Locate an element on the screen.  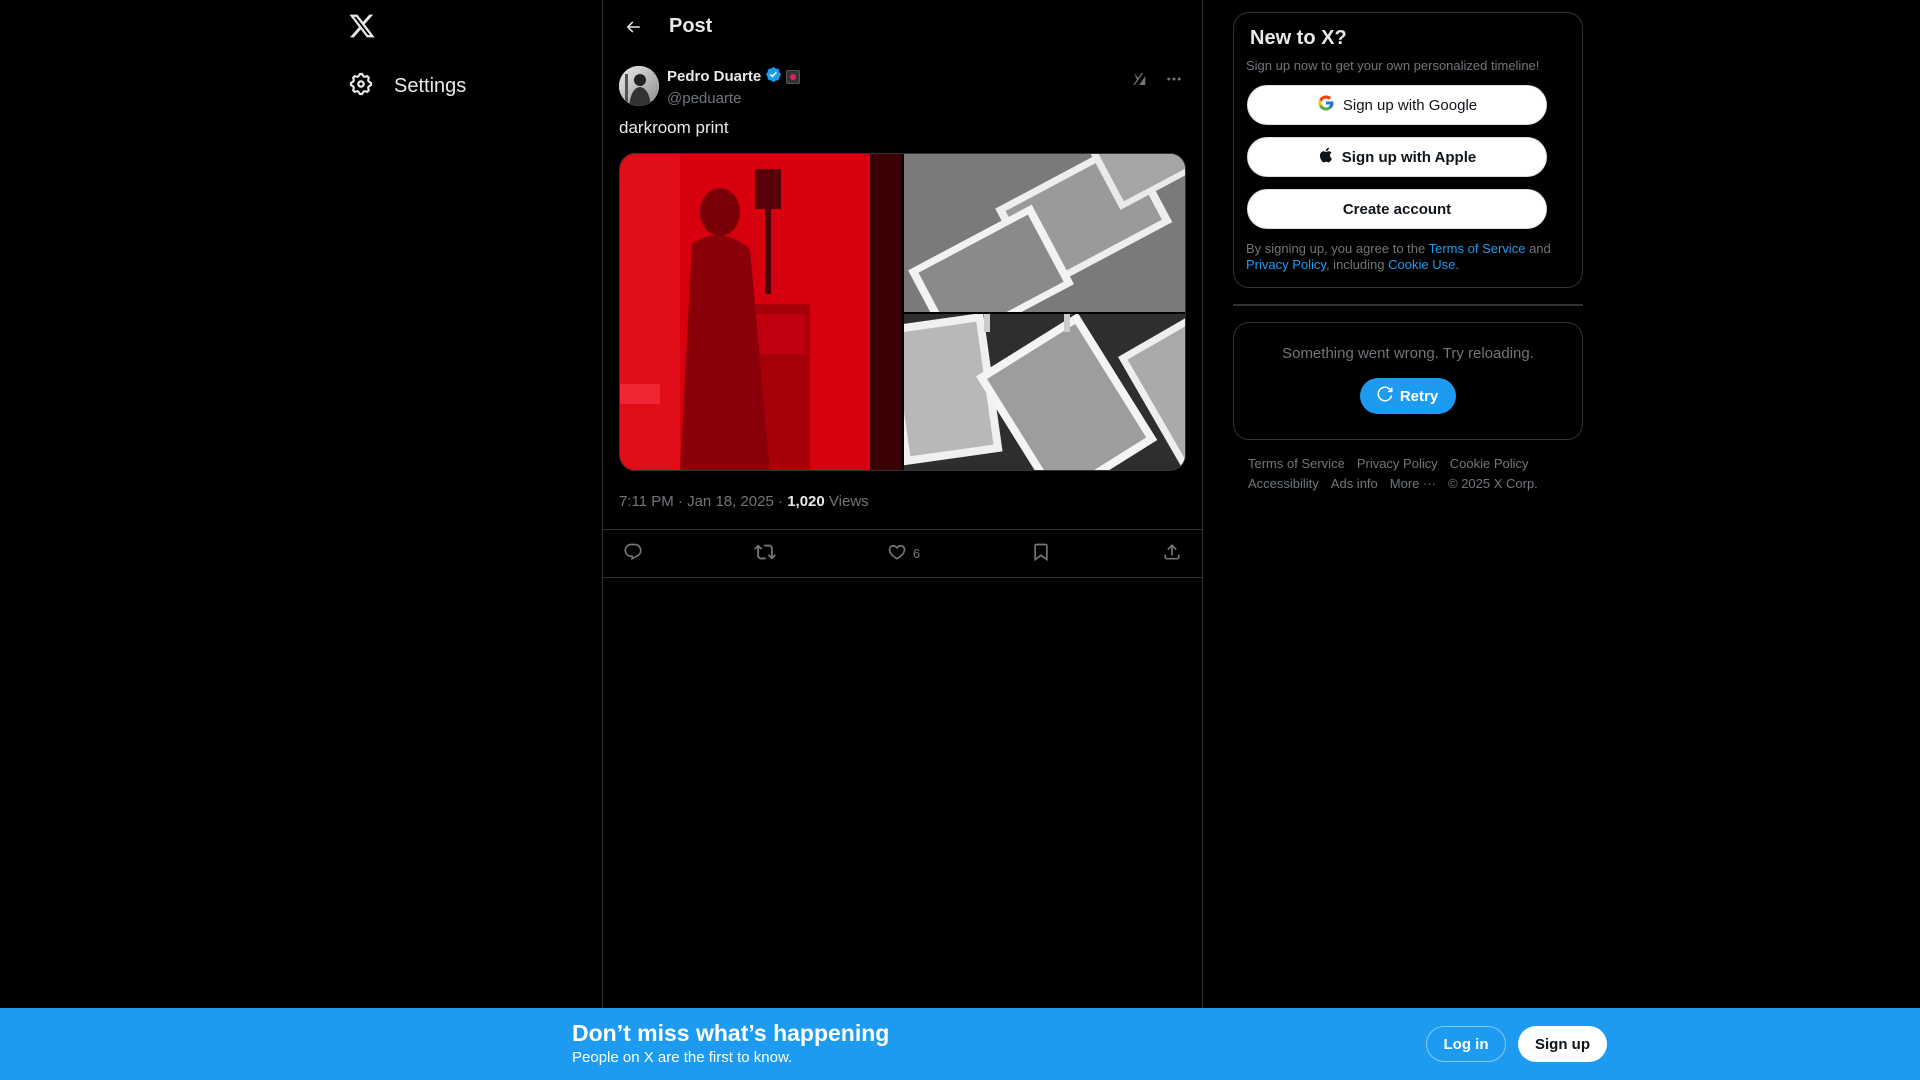
views-label: Views is located at coordinates (848, 501).